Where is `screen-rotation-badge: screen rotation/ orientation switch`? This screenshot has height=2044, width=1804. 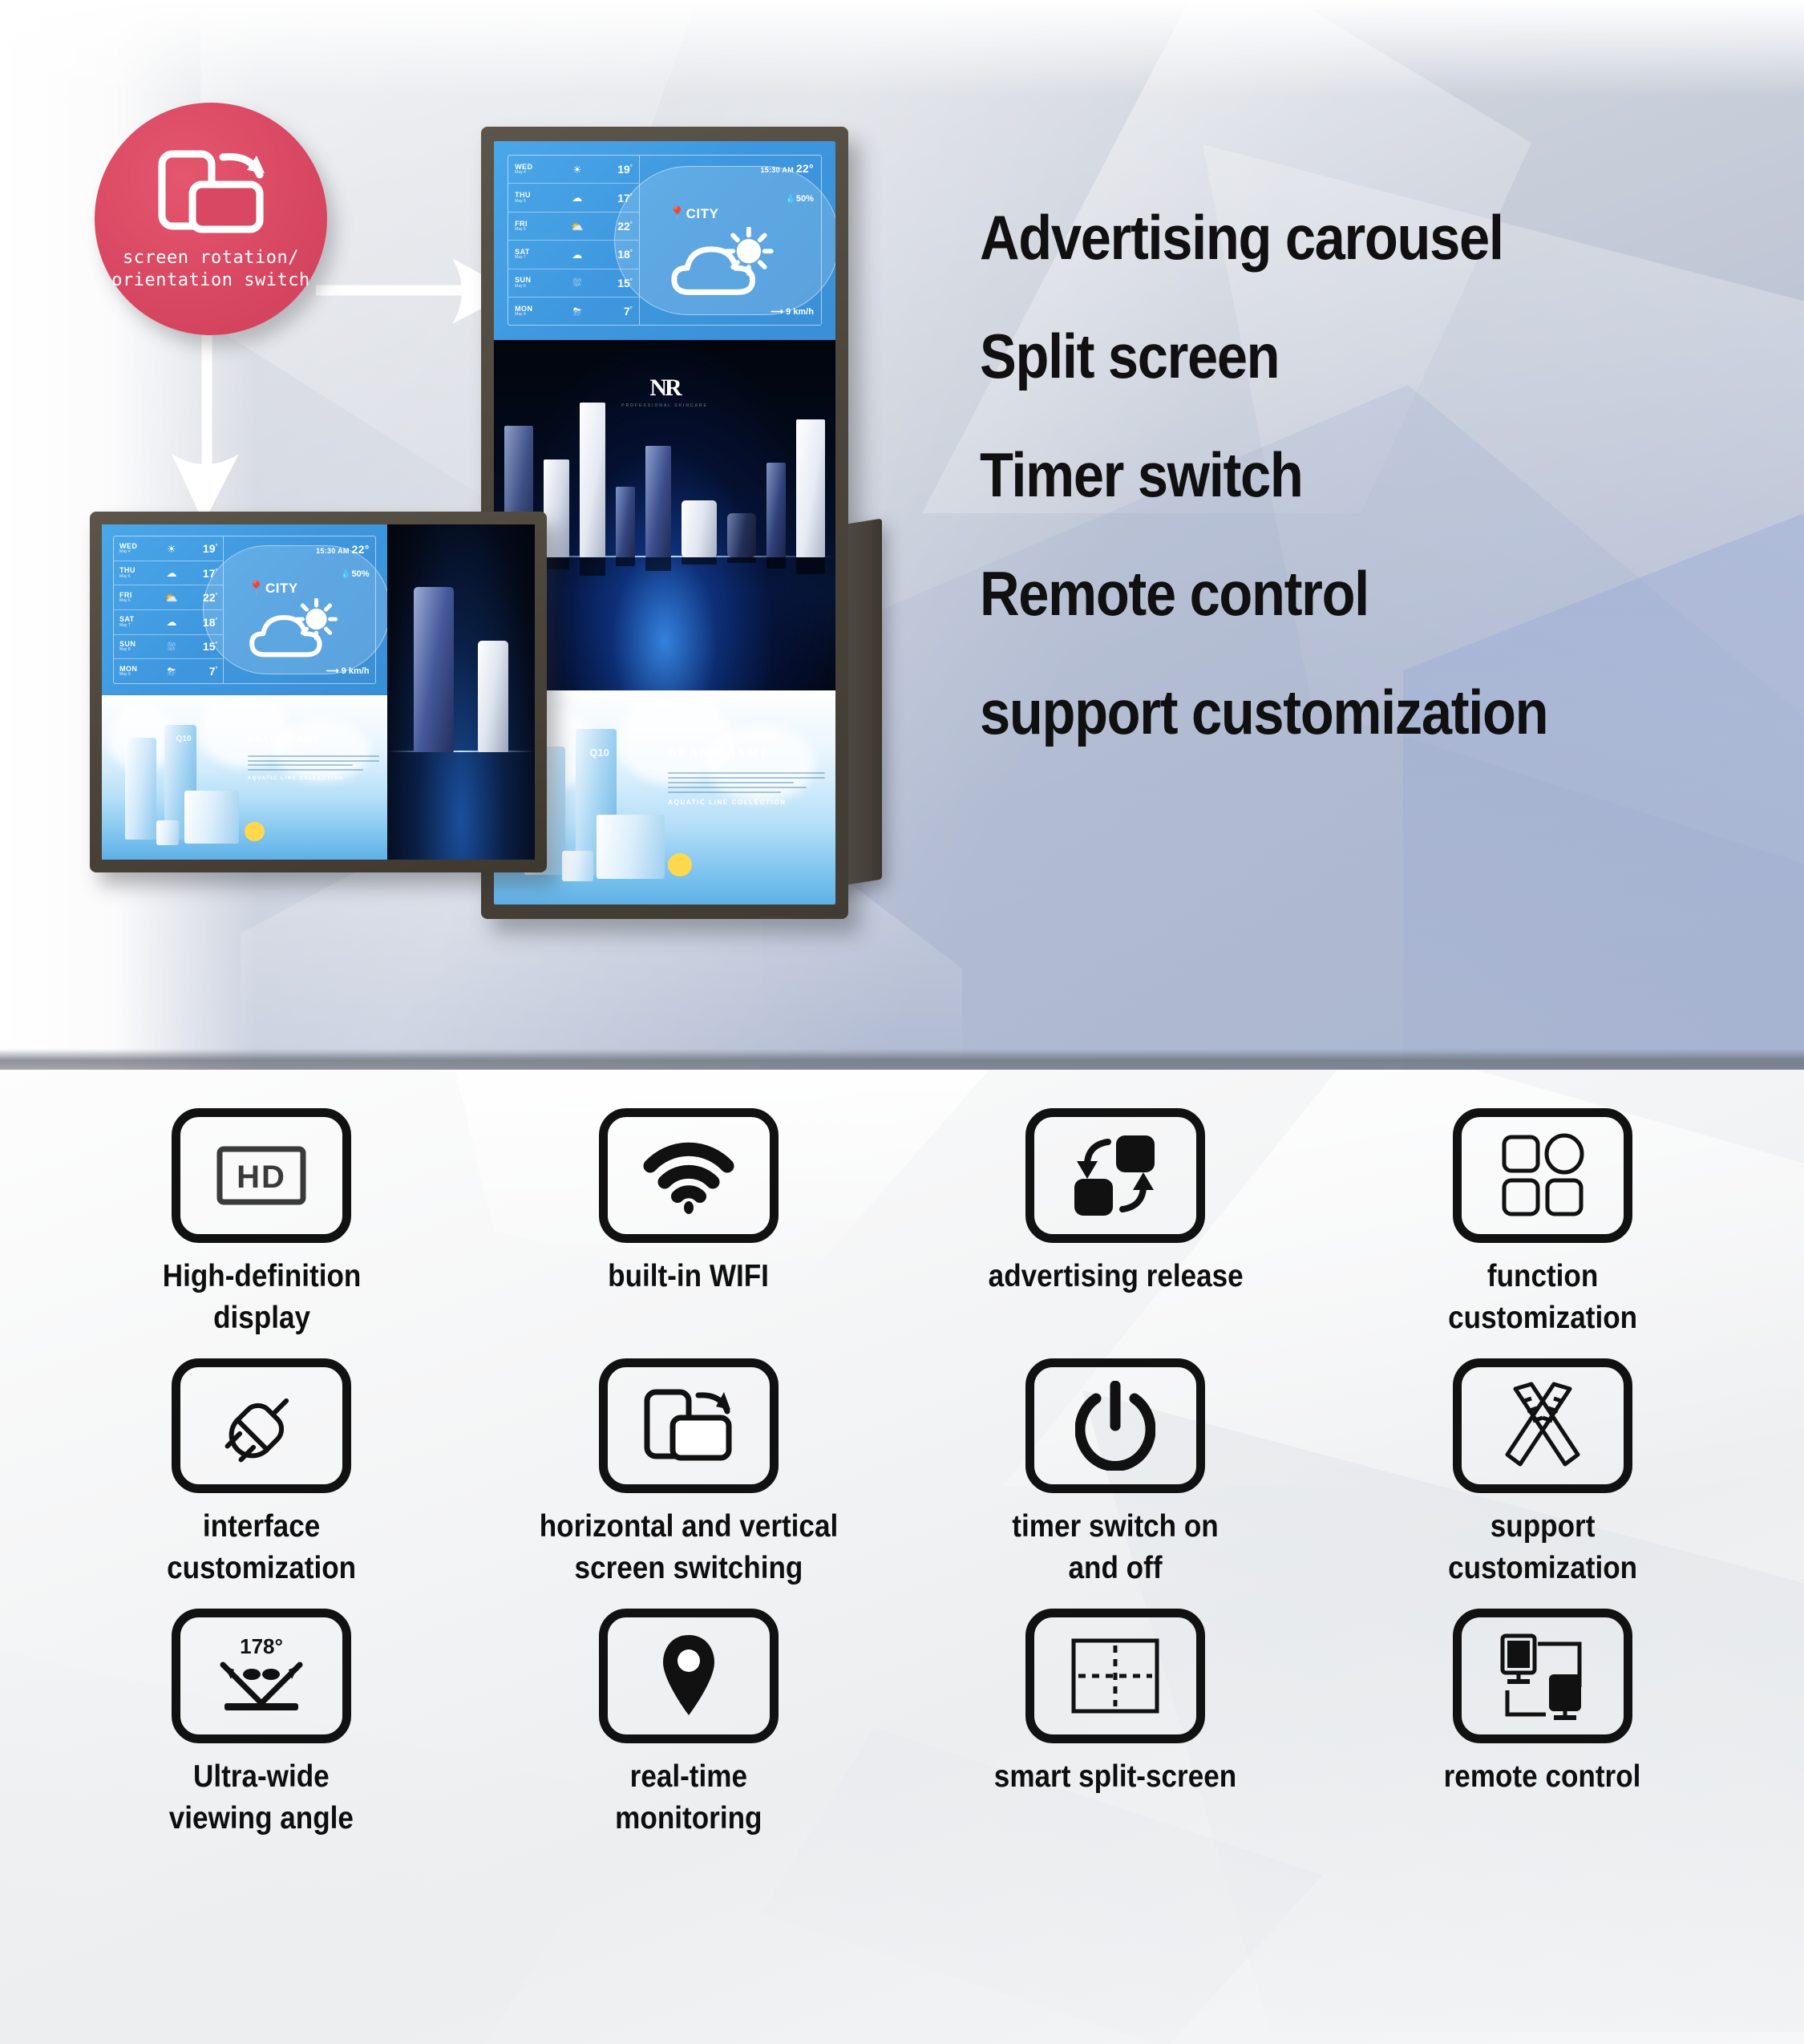 screen-rotation-badge: screen rotation/ orientation switch is located at coordinates (211, 219).